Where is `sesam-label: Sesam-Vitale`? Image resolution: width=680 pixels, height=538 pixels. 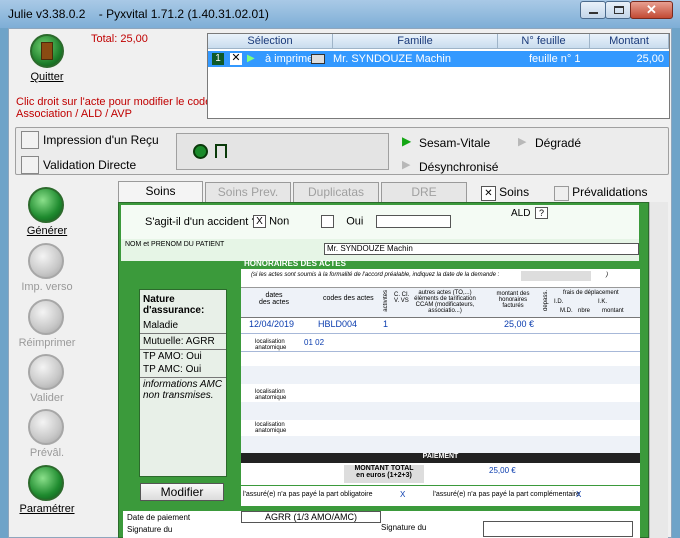
sesam-label: Sesam-Vitale is located at coordinates (454, 143).